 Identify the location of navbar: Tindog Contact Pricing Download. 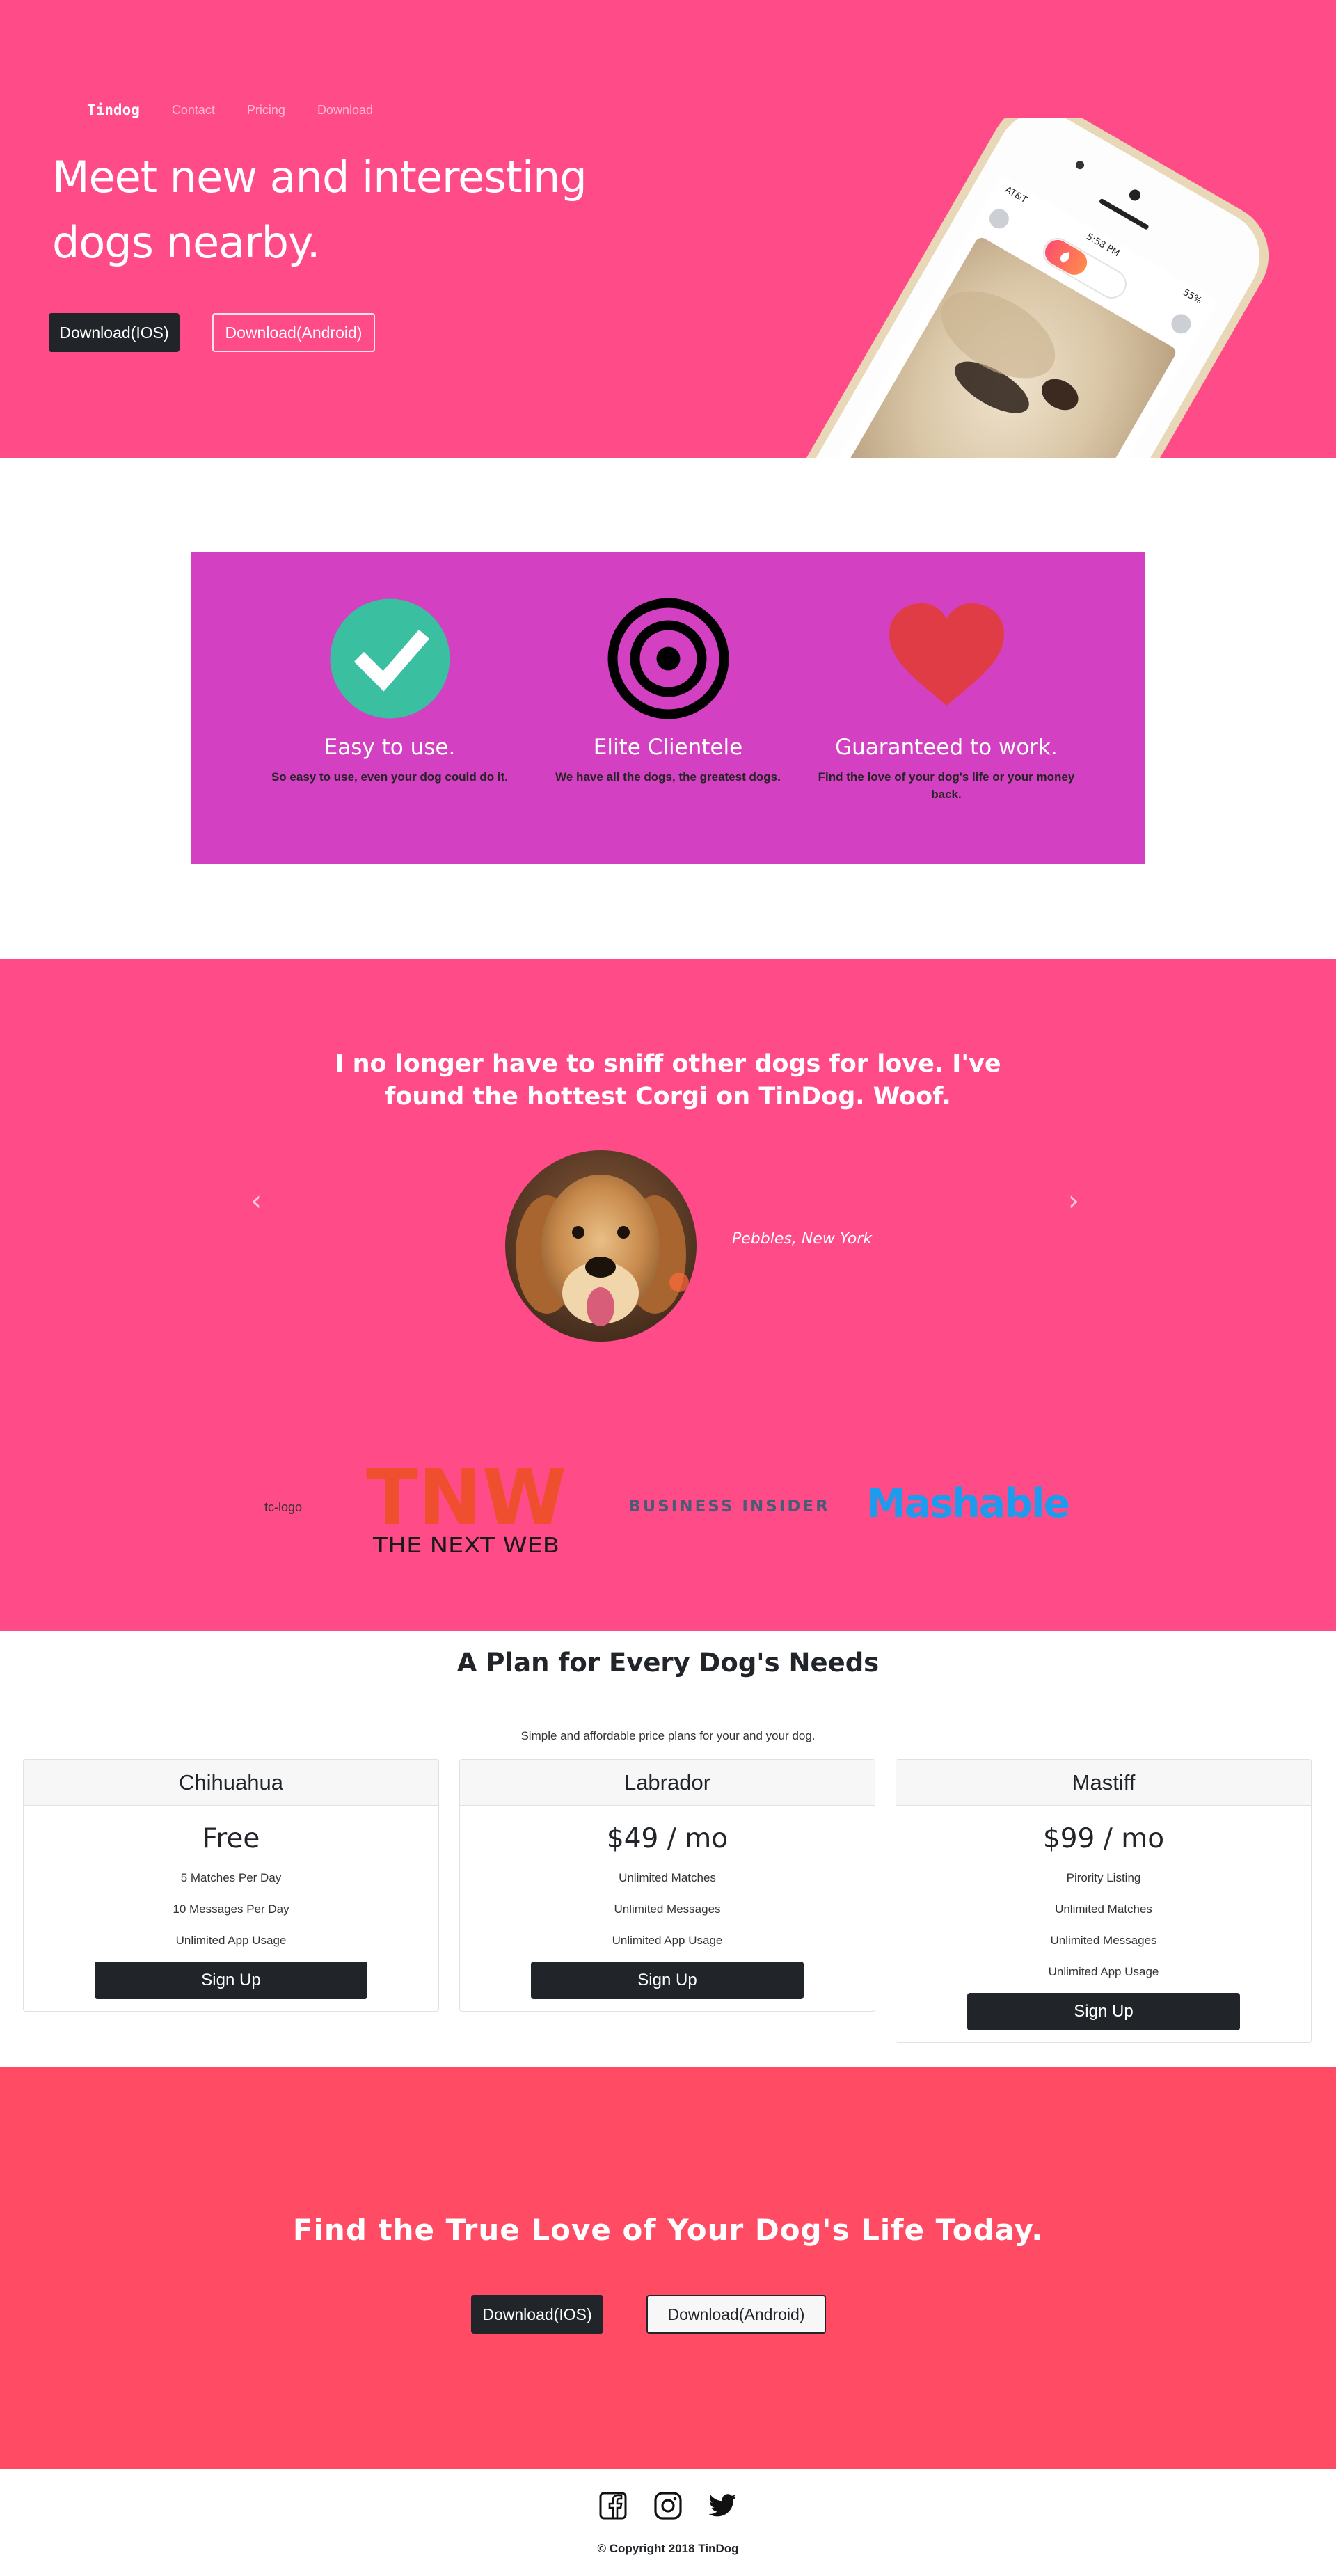
(230, 110).